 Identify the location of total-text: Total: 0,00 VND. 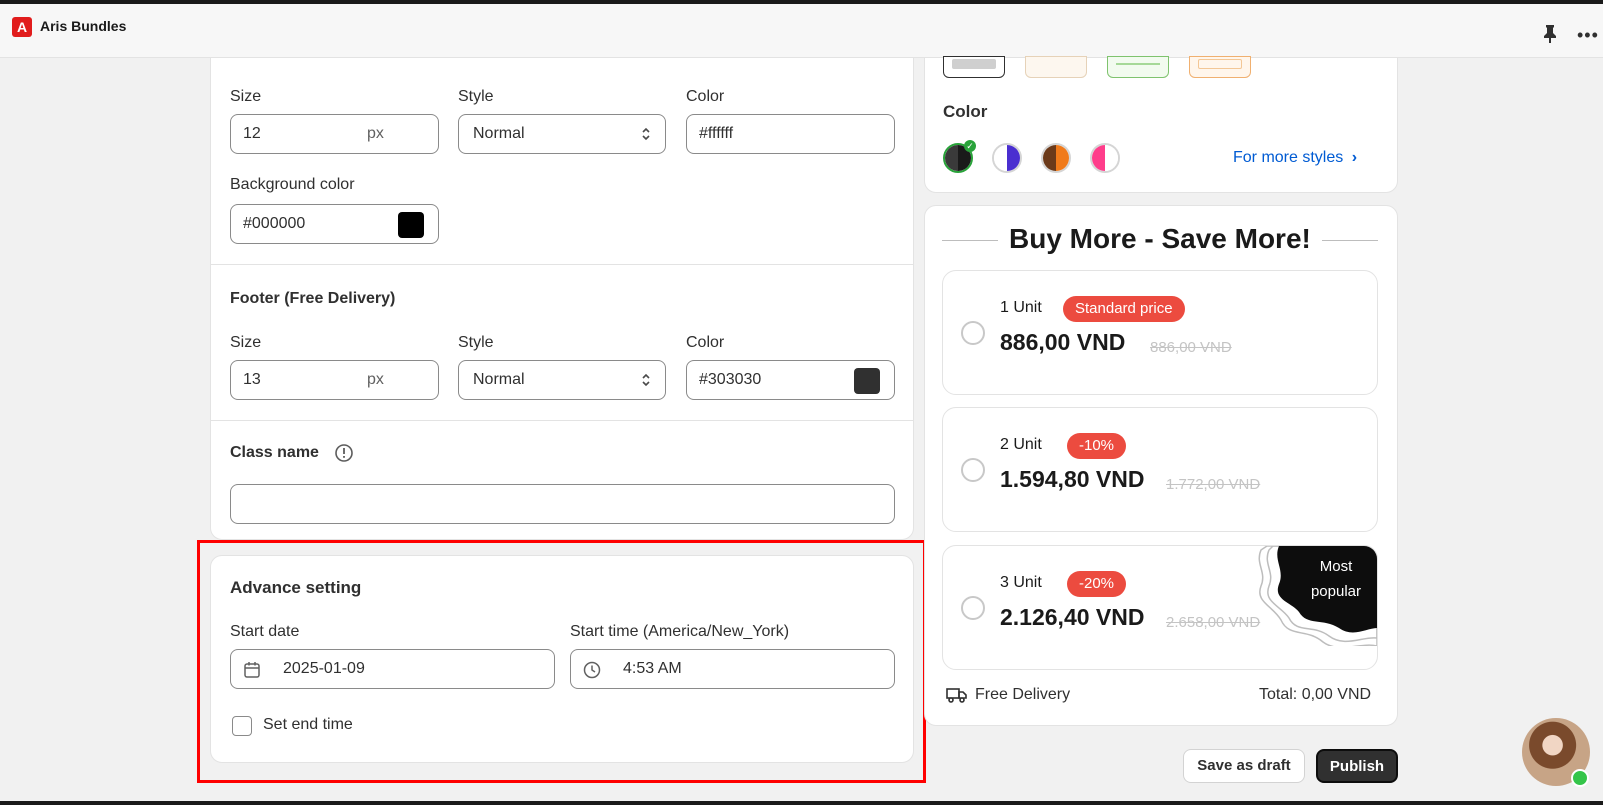
(1315, 694).